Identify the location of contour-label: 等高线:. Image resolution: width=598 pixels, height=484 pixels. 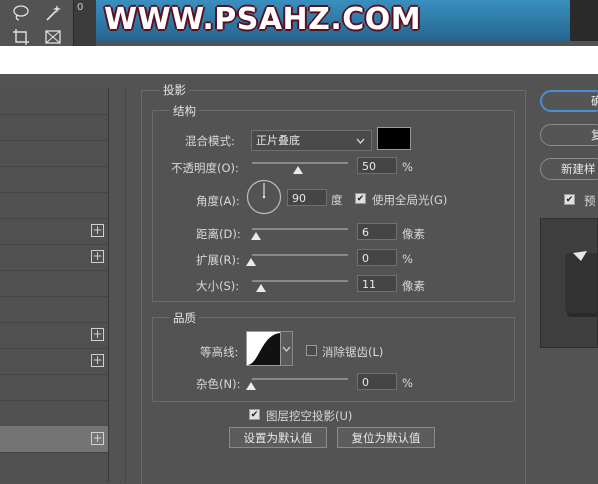
(219, 352).